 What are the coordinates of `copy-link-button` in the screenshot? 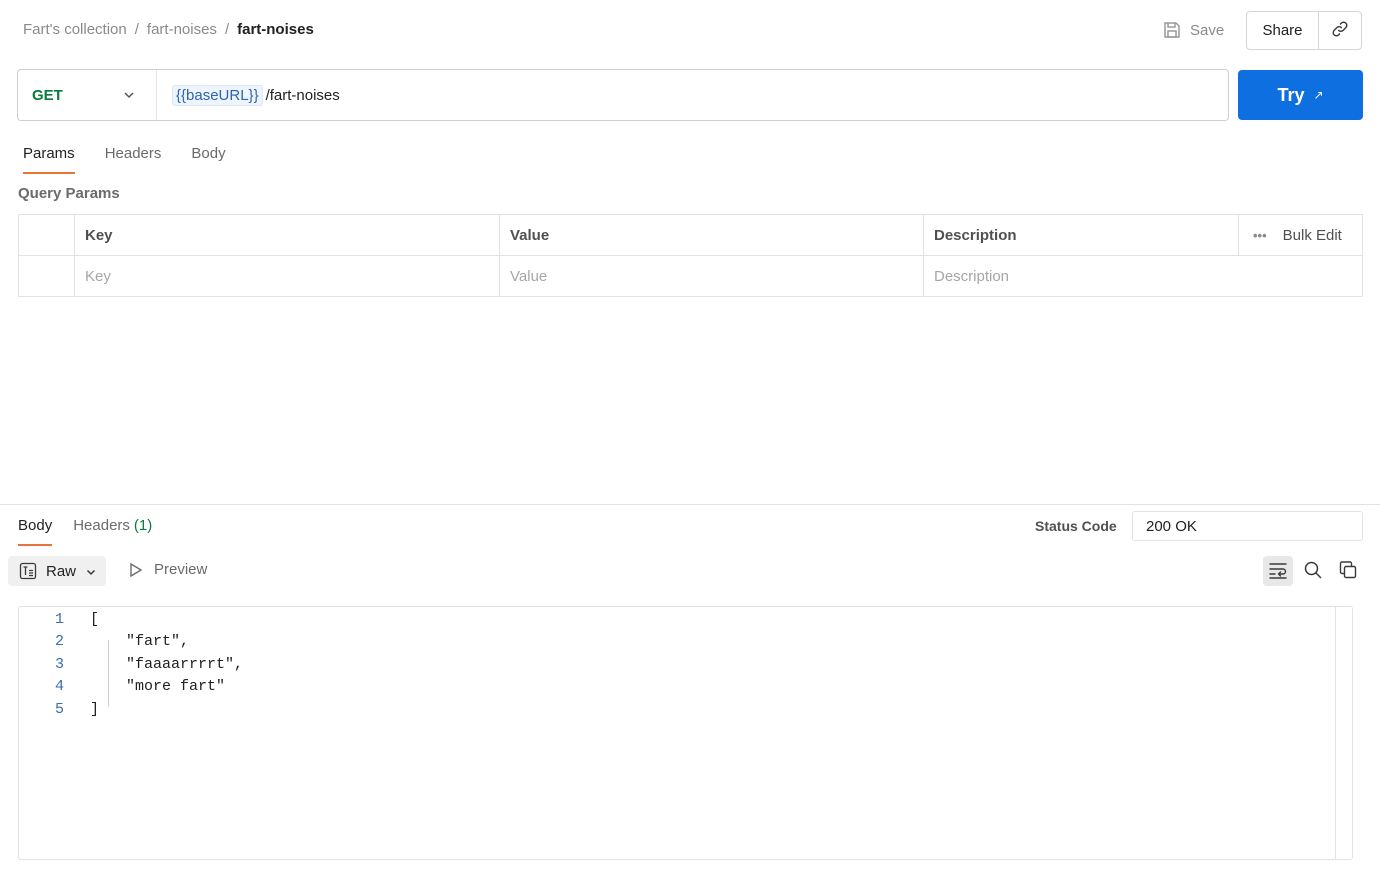 It's located at (1340, 30).